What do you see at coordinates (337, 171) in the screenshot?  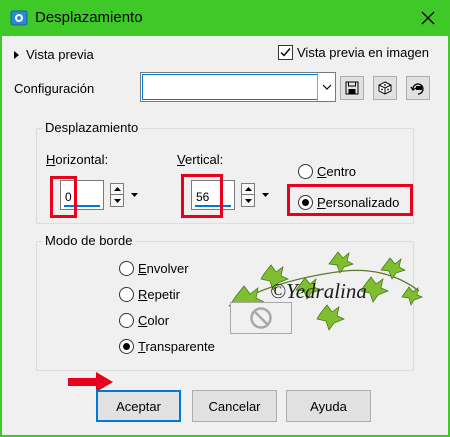 I see `radio-center-label: Centro` at bounding box center [337, 171].